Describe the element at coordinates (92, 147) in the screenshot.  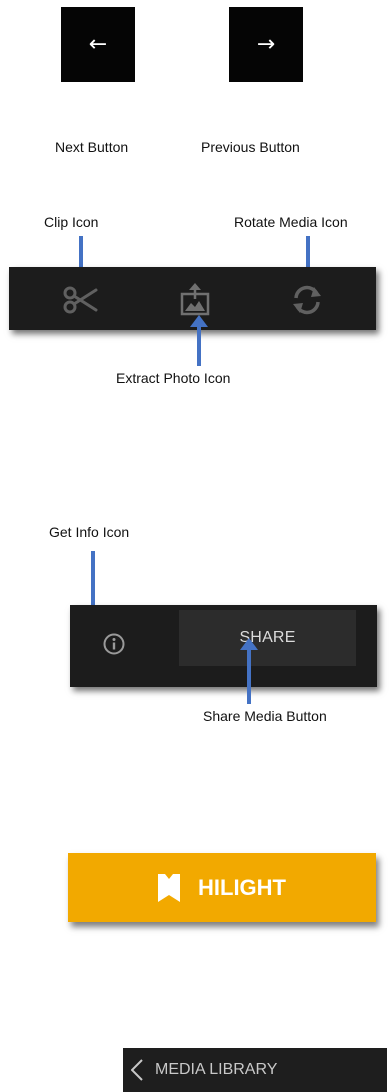
I see `next-button-caption: Next Button` at that location.